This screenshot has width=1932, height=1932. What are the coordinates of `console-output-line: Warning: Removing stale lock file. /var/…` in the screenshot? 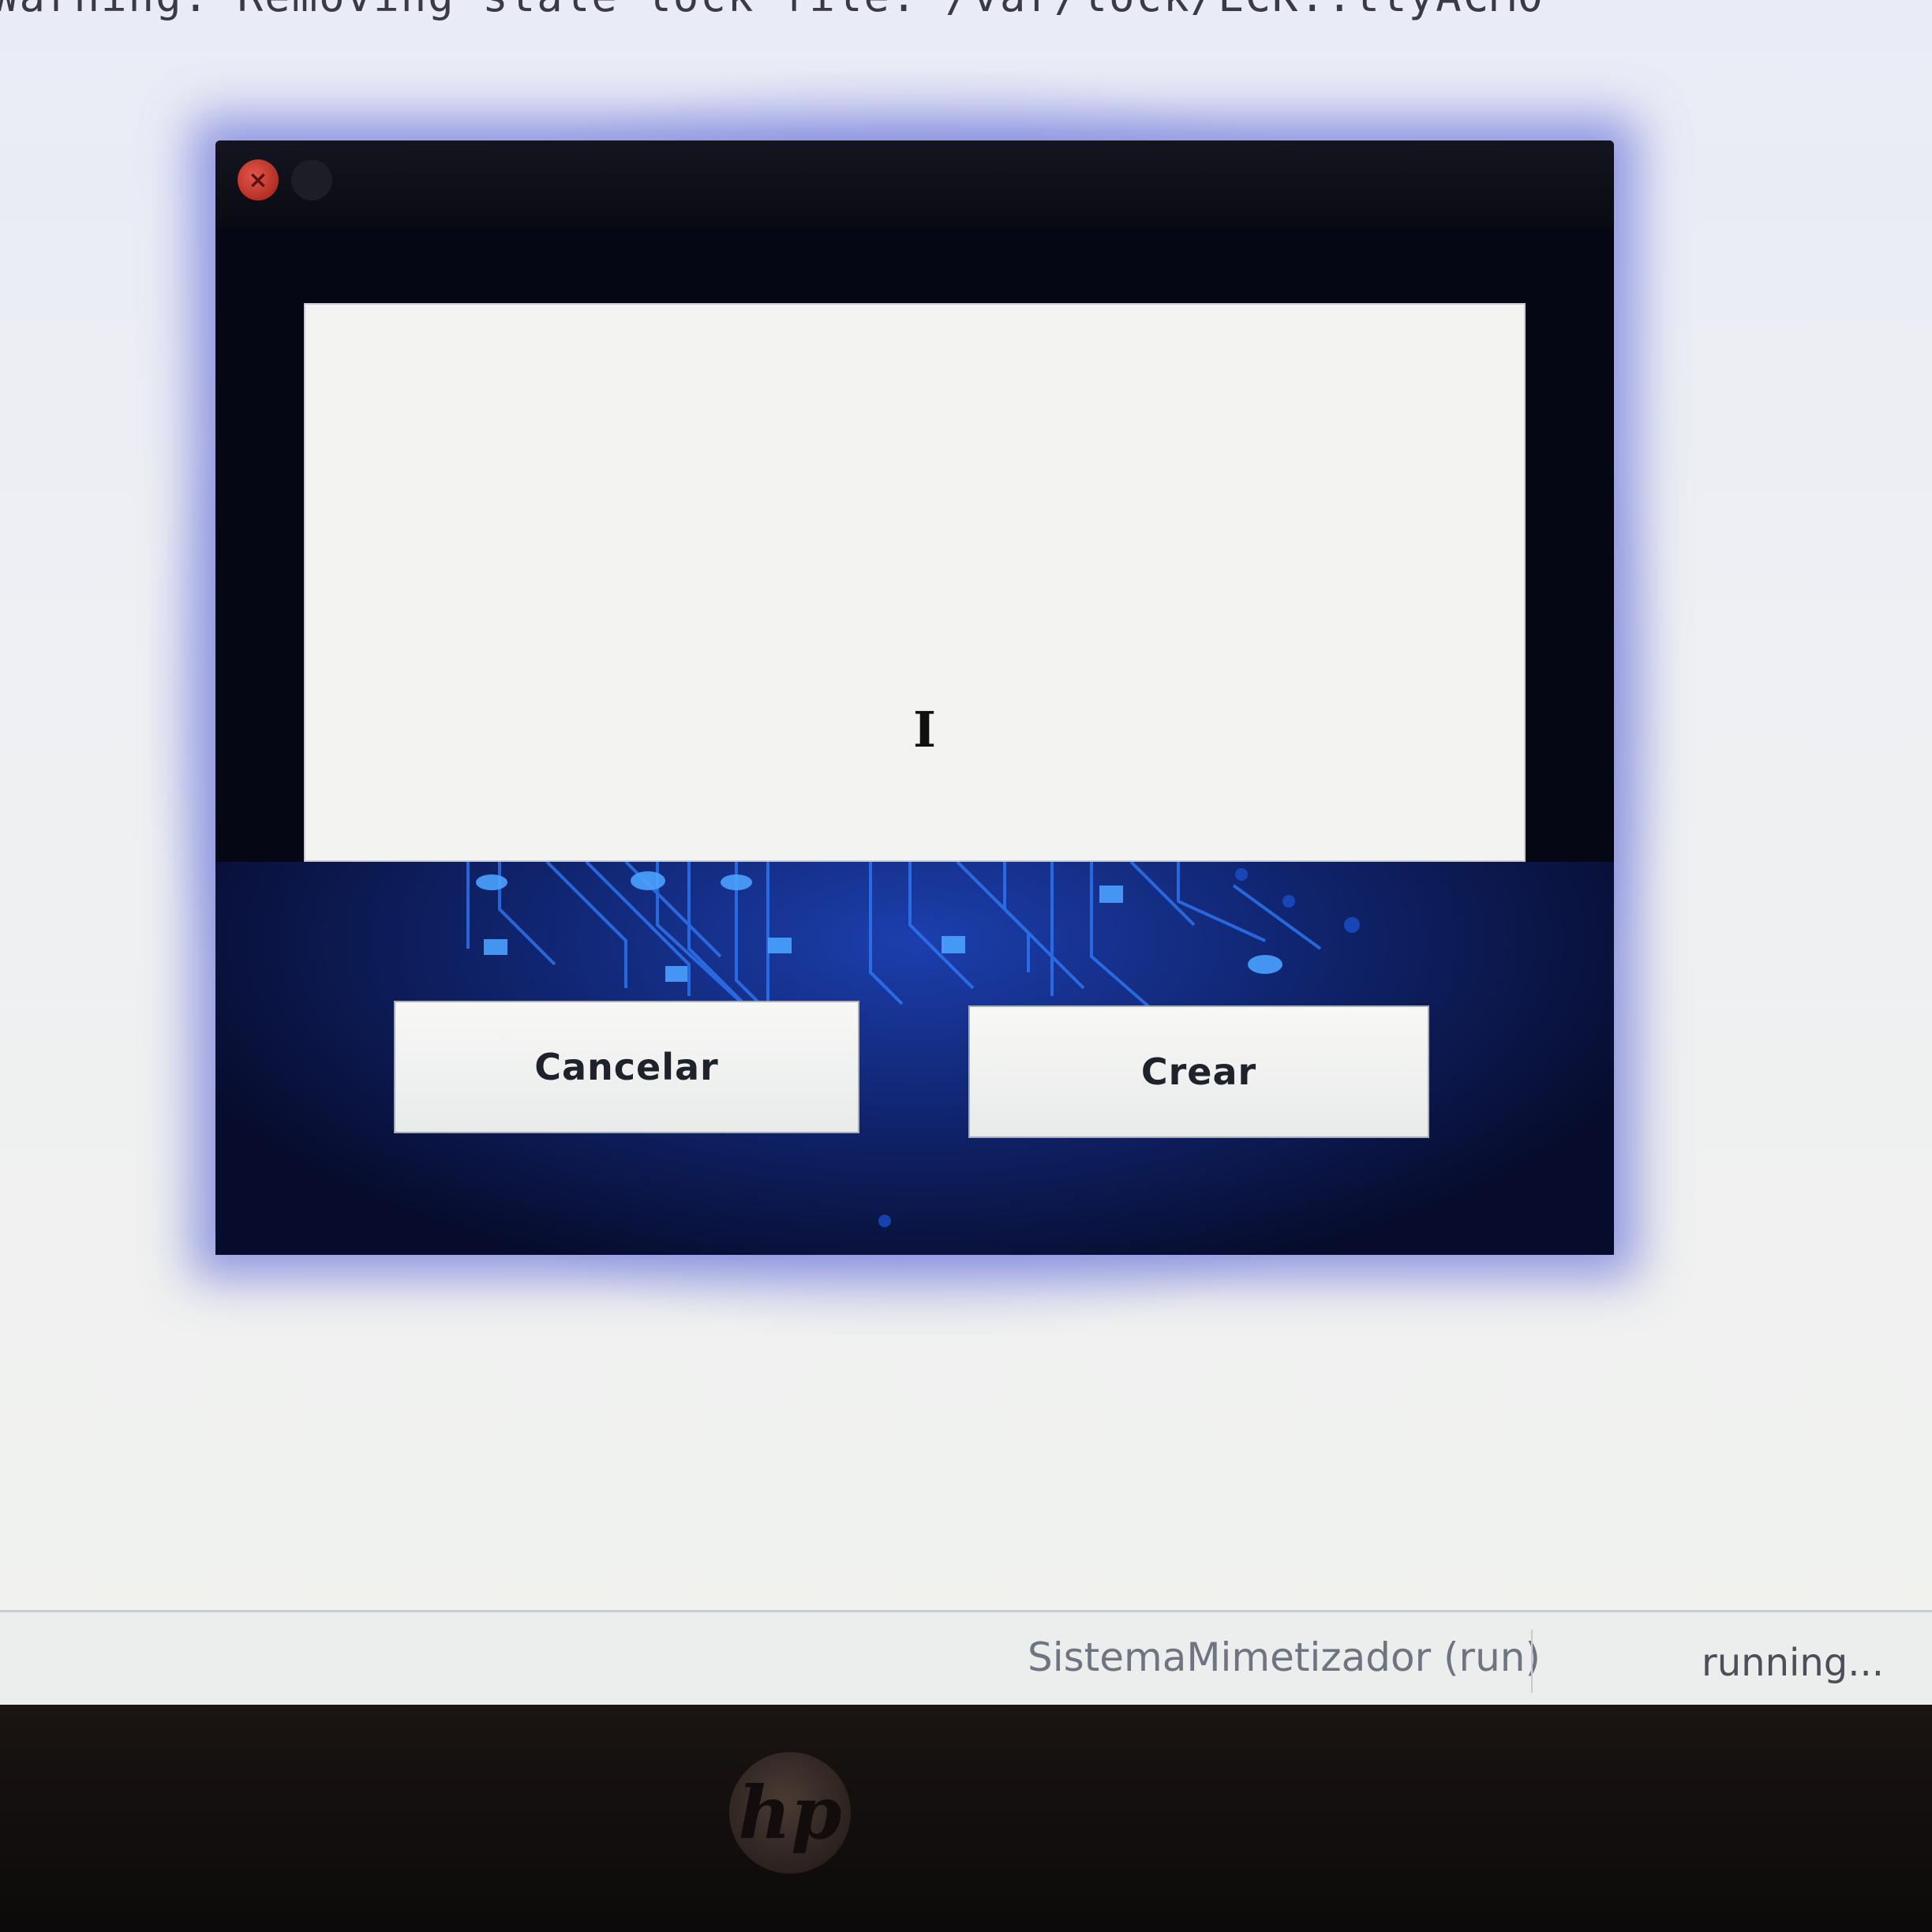 It's located at (772, 10).